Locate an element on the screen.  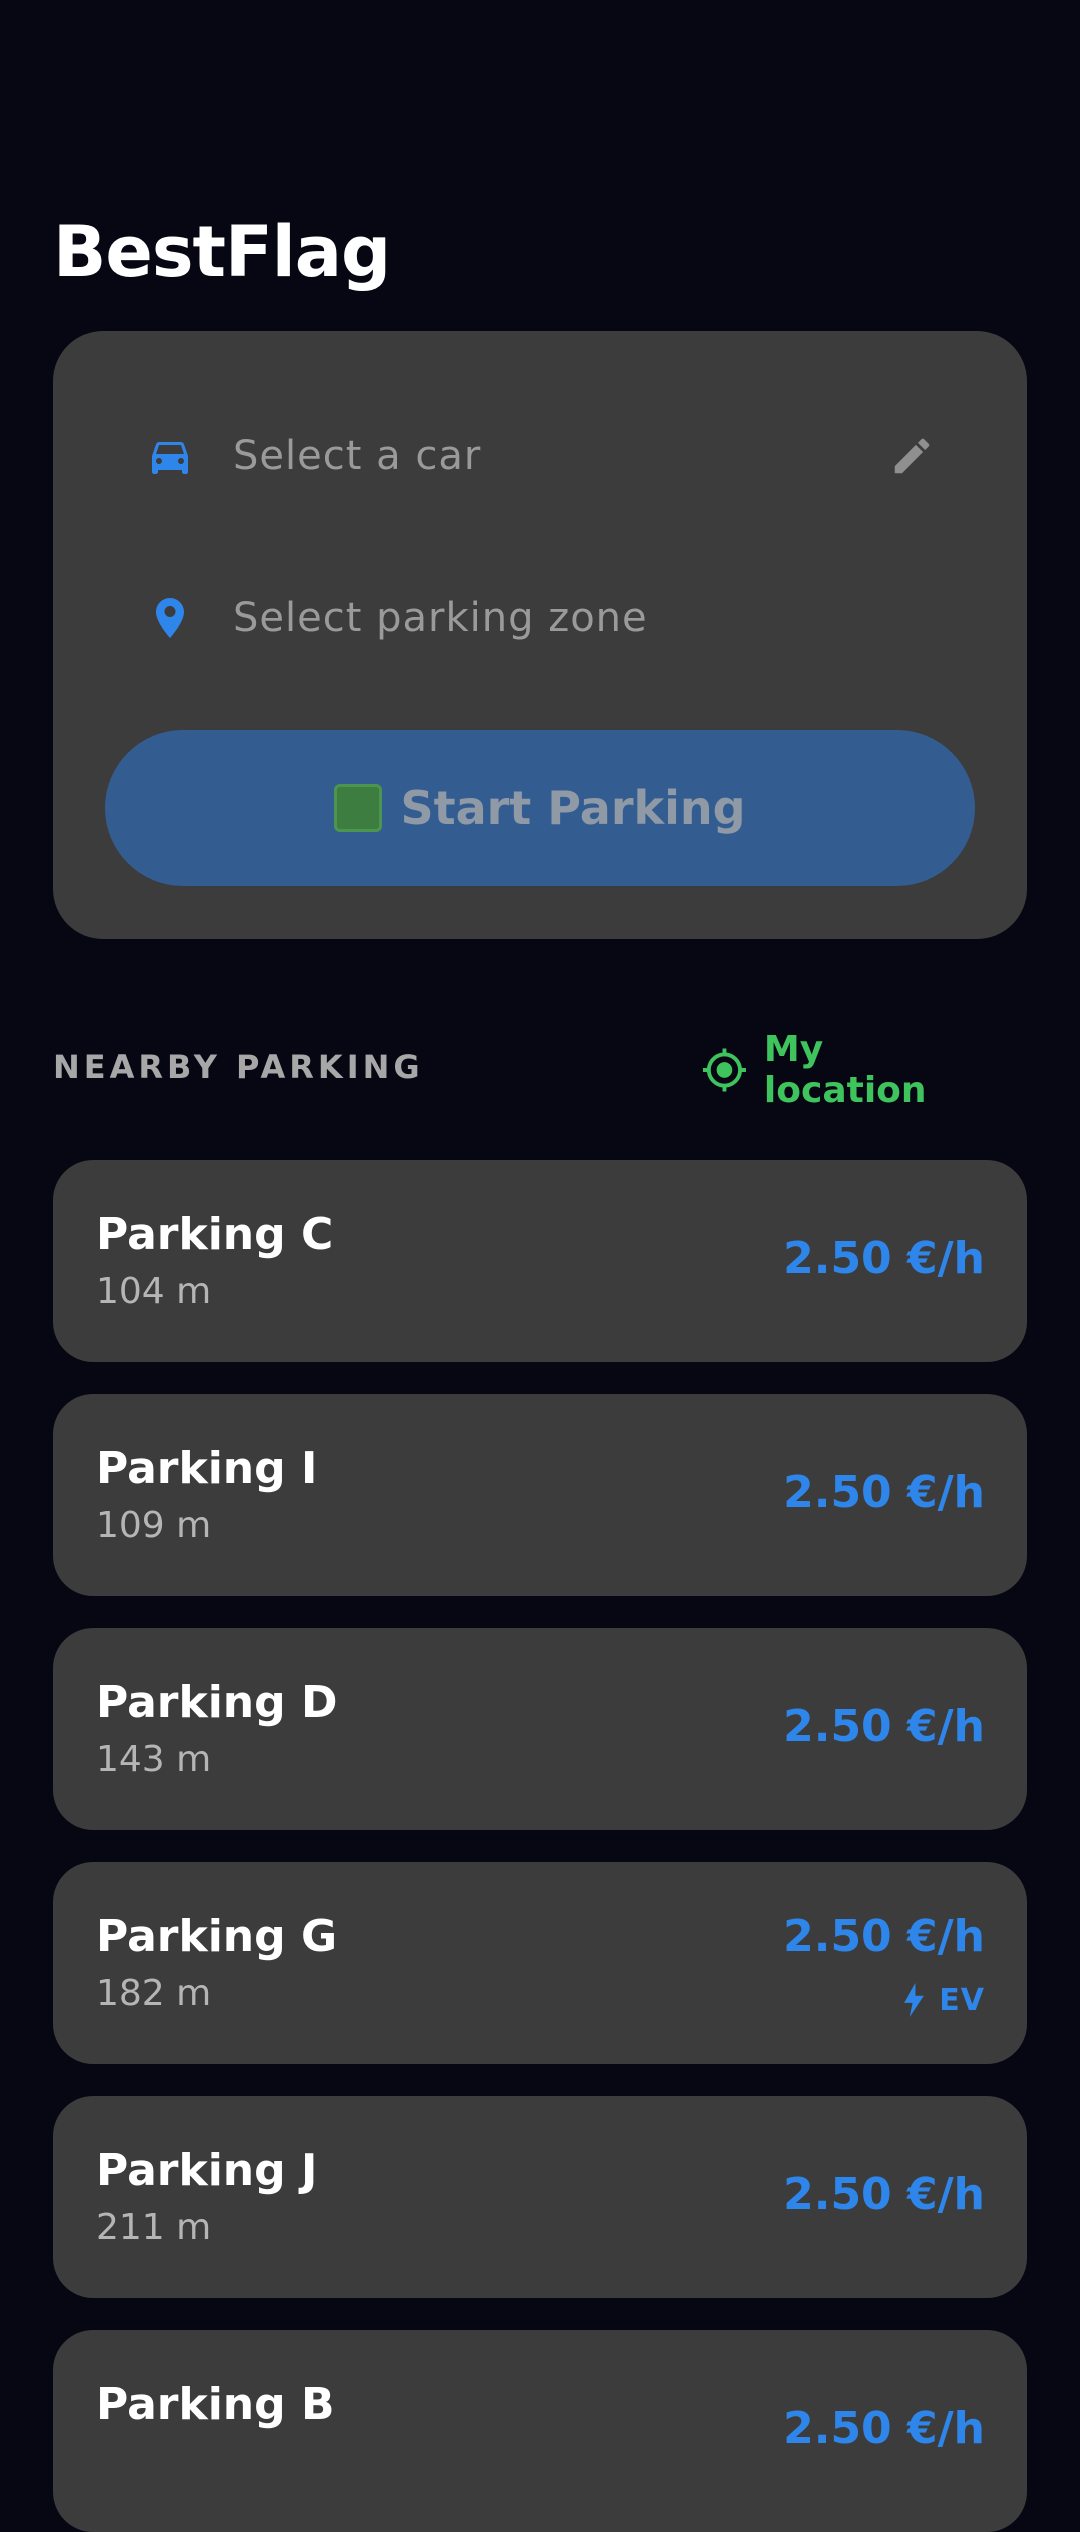
pencil-icon is located at coordinates (912, 456).